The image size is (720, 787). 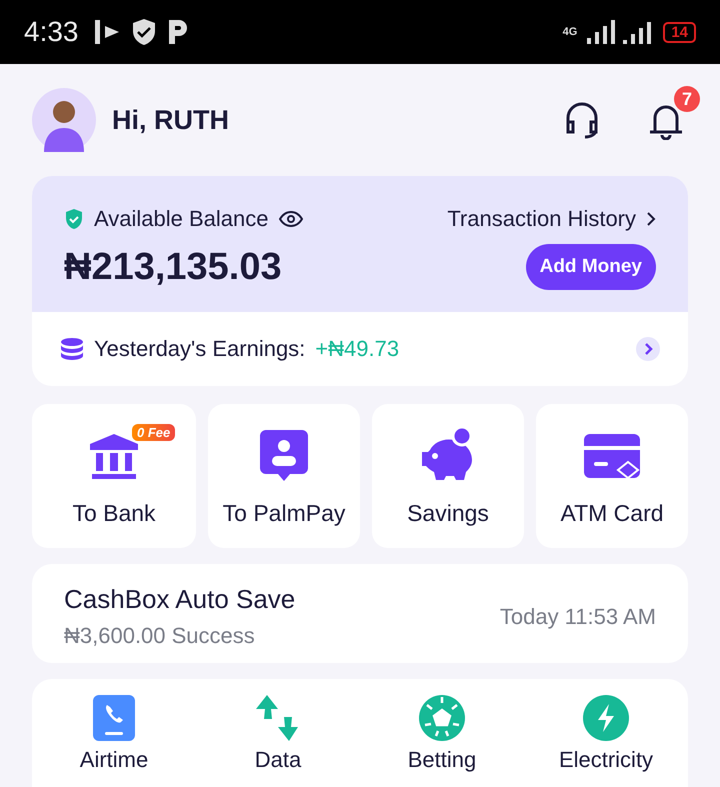 What do you see at coordinates (360, 613) in the screenshot?
I see `cashbox-card: CashBox Auto Save ₦3,600.00 Success Today 11:53 AM` at bounding box center [360, 613].